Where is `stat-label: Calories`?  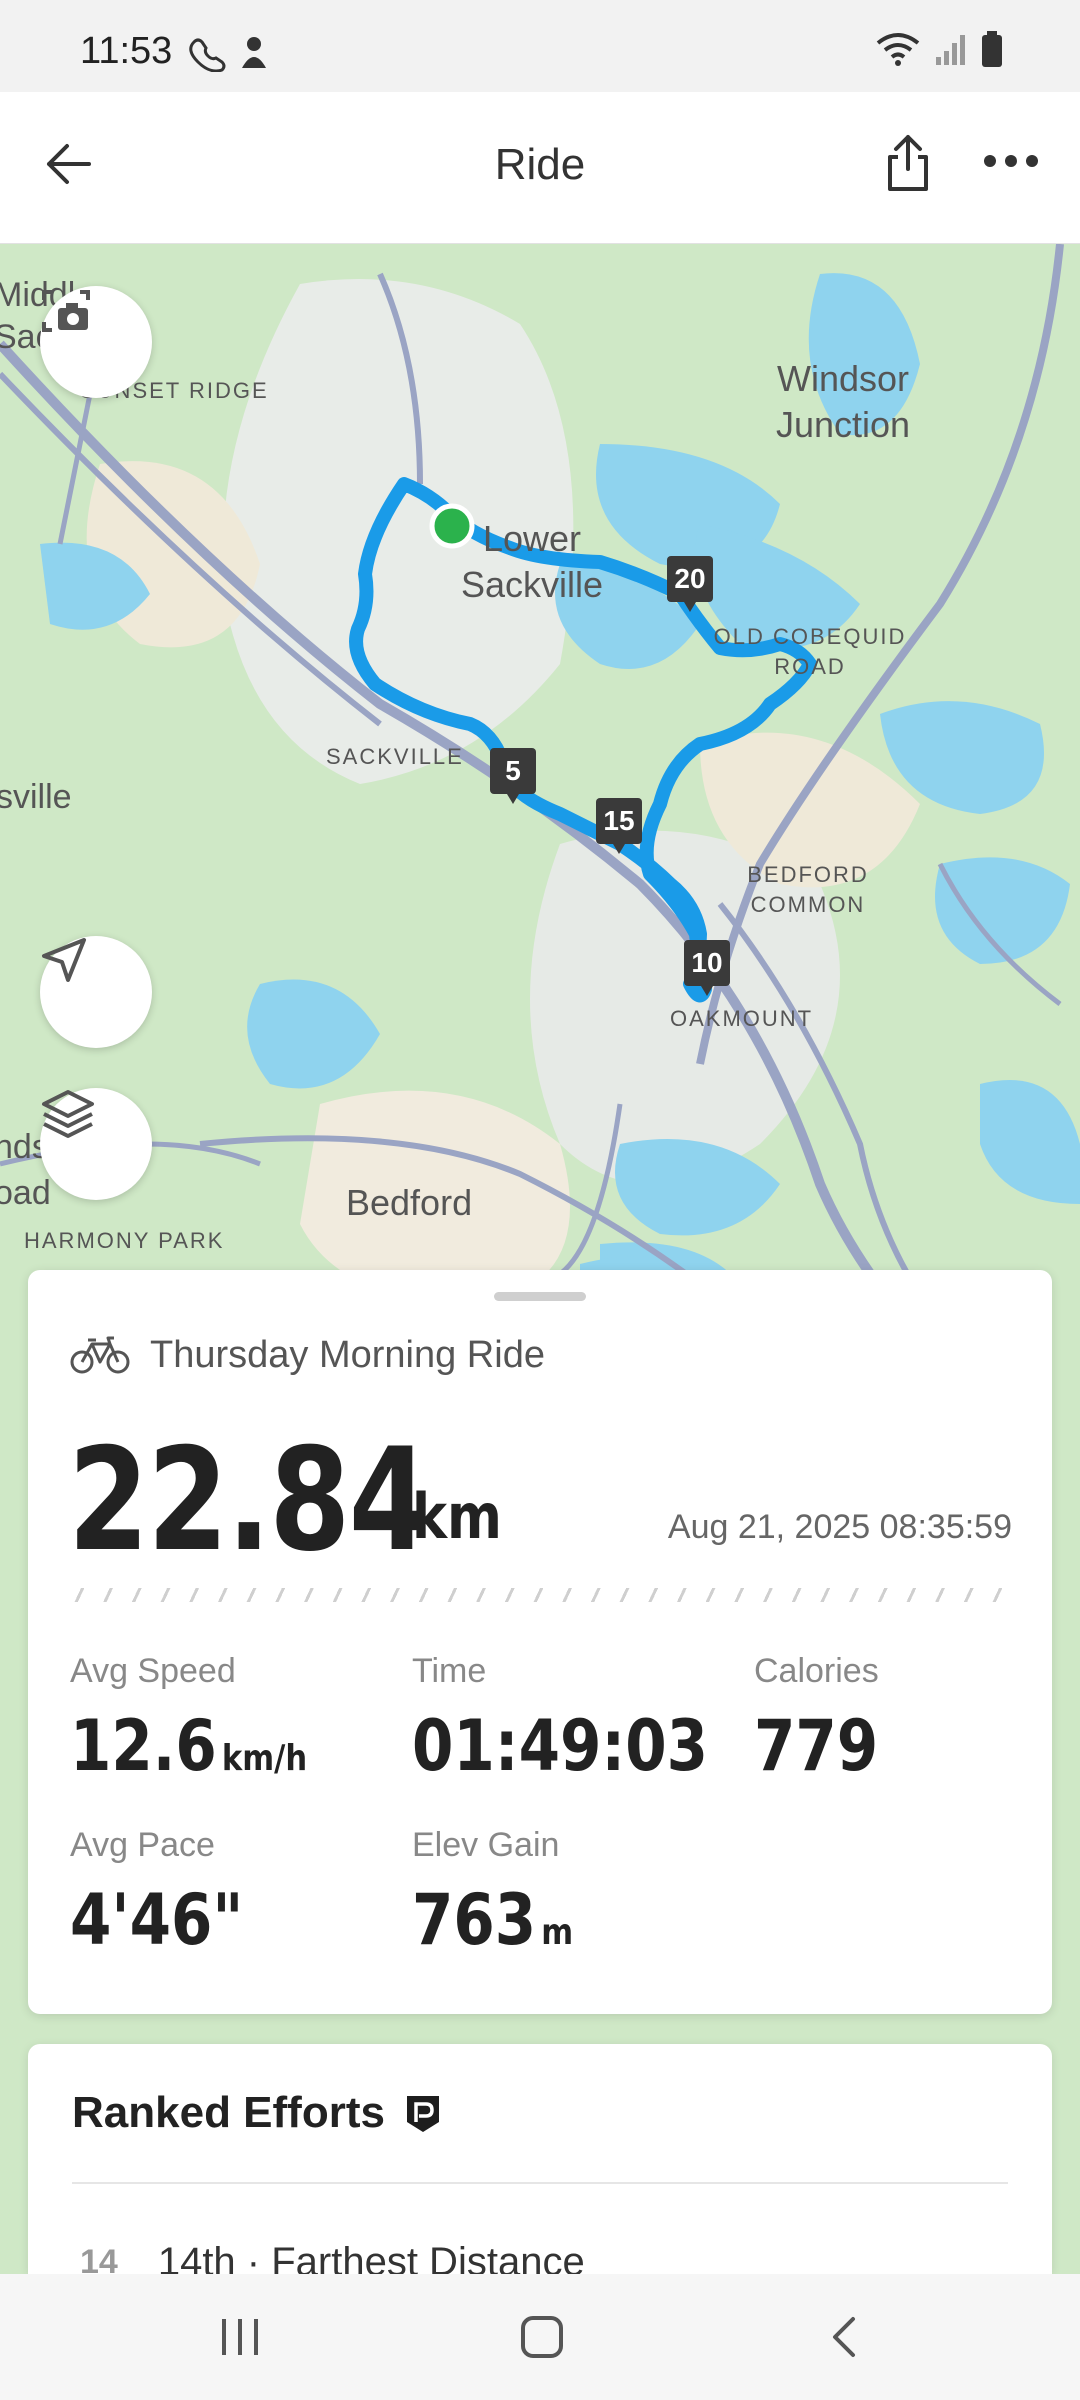 stat-label: Calories is located at coordinates (816, 1671).